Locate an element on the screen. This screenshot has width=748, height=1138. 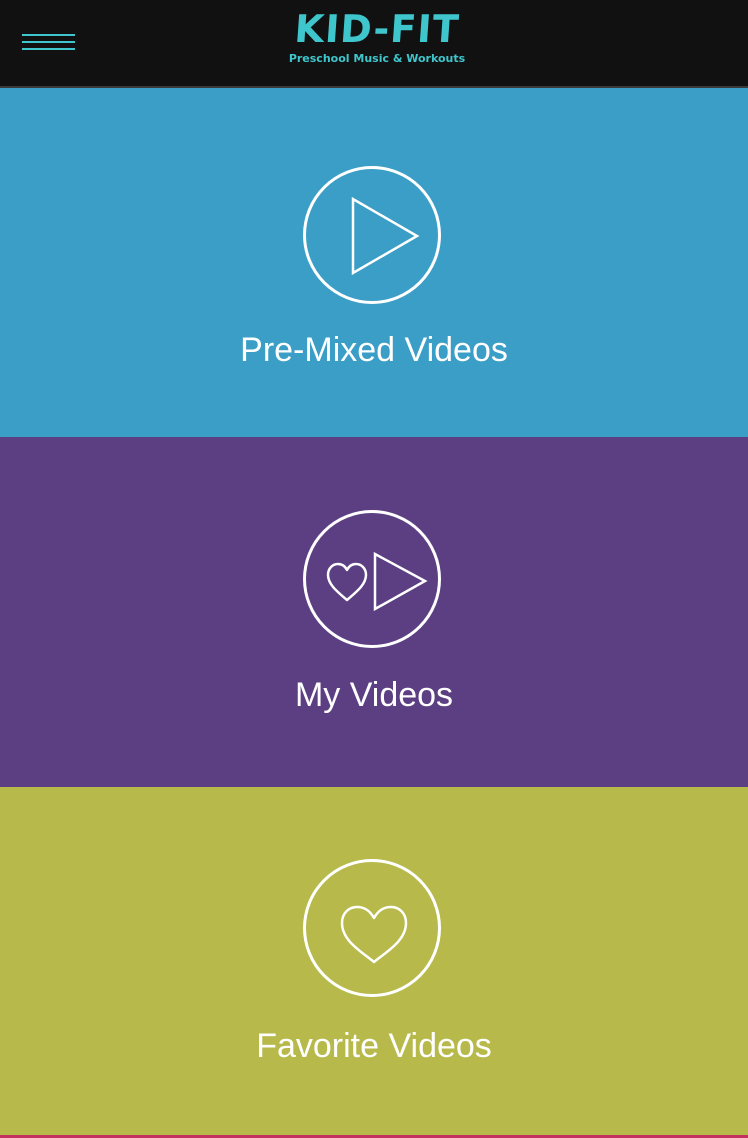
logo-title: KID-FIT is located at coordinates (377, 29).